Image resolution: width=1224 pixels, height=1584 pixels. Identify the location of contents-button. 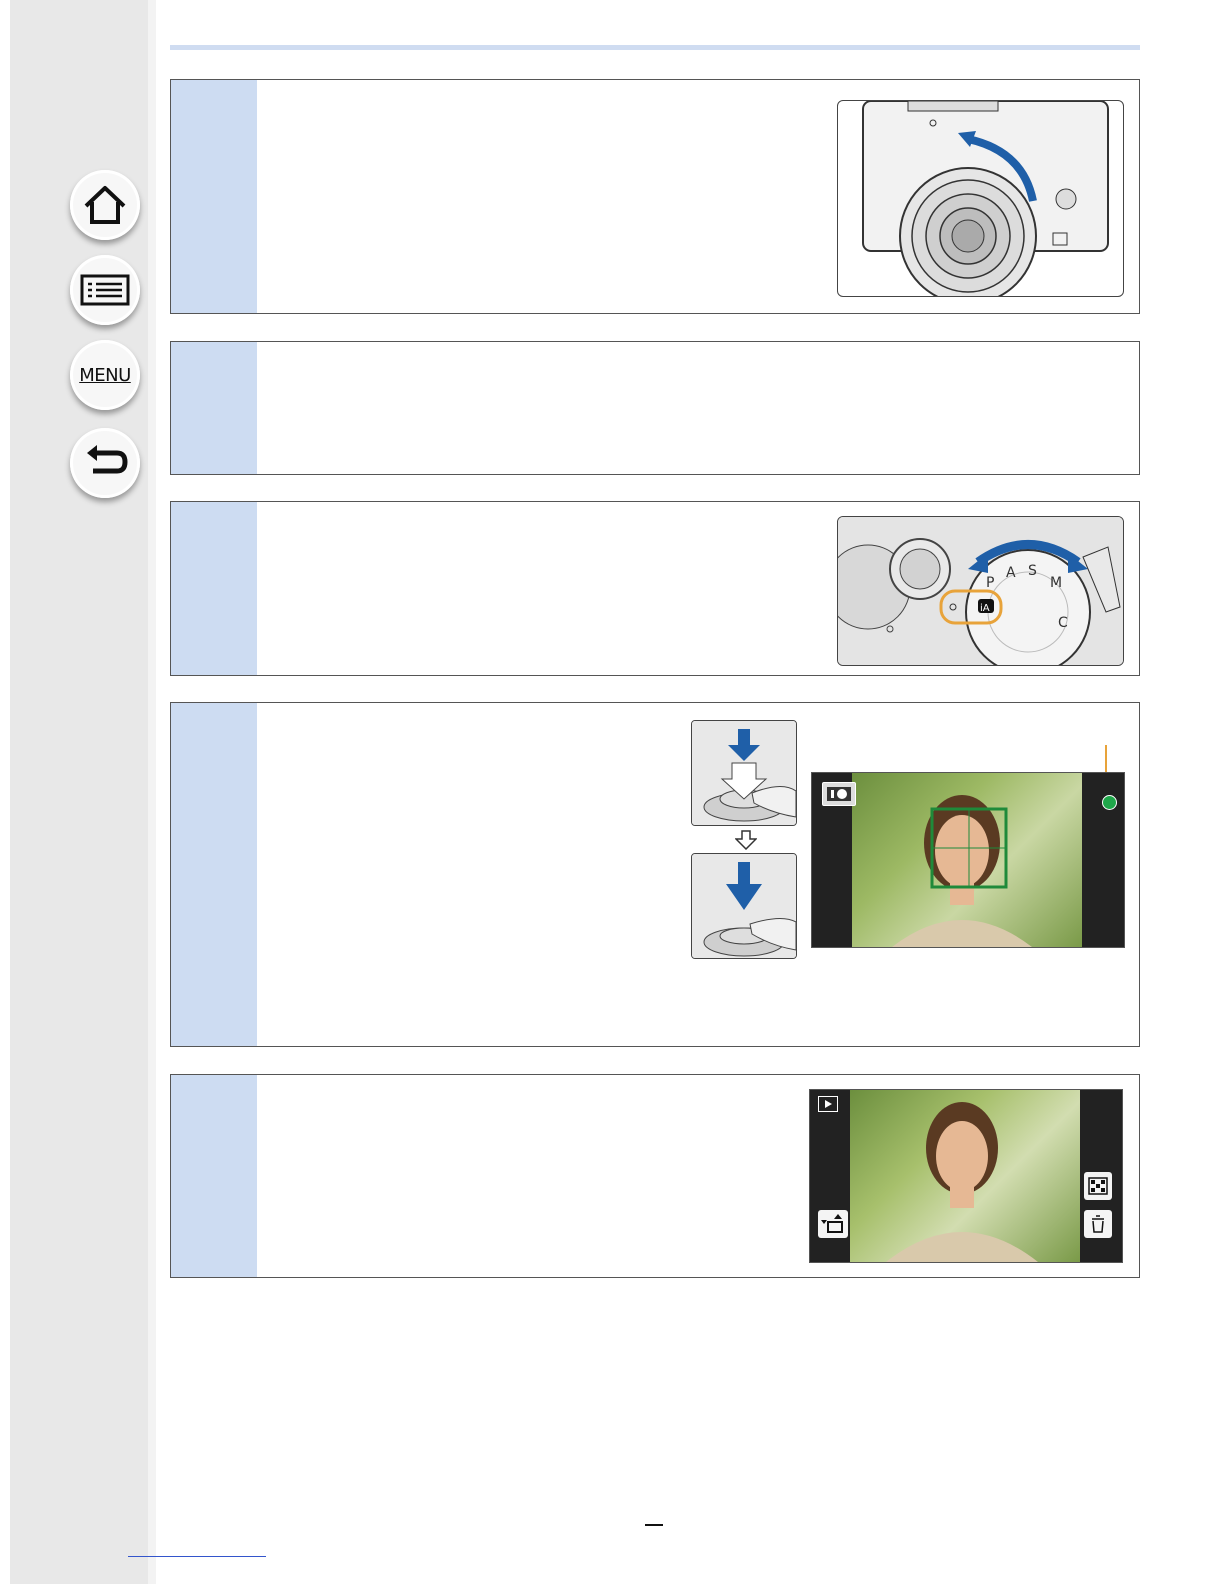
(105, 290).